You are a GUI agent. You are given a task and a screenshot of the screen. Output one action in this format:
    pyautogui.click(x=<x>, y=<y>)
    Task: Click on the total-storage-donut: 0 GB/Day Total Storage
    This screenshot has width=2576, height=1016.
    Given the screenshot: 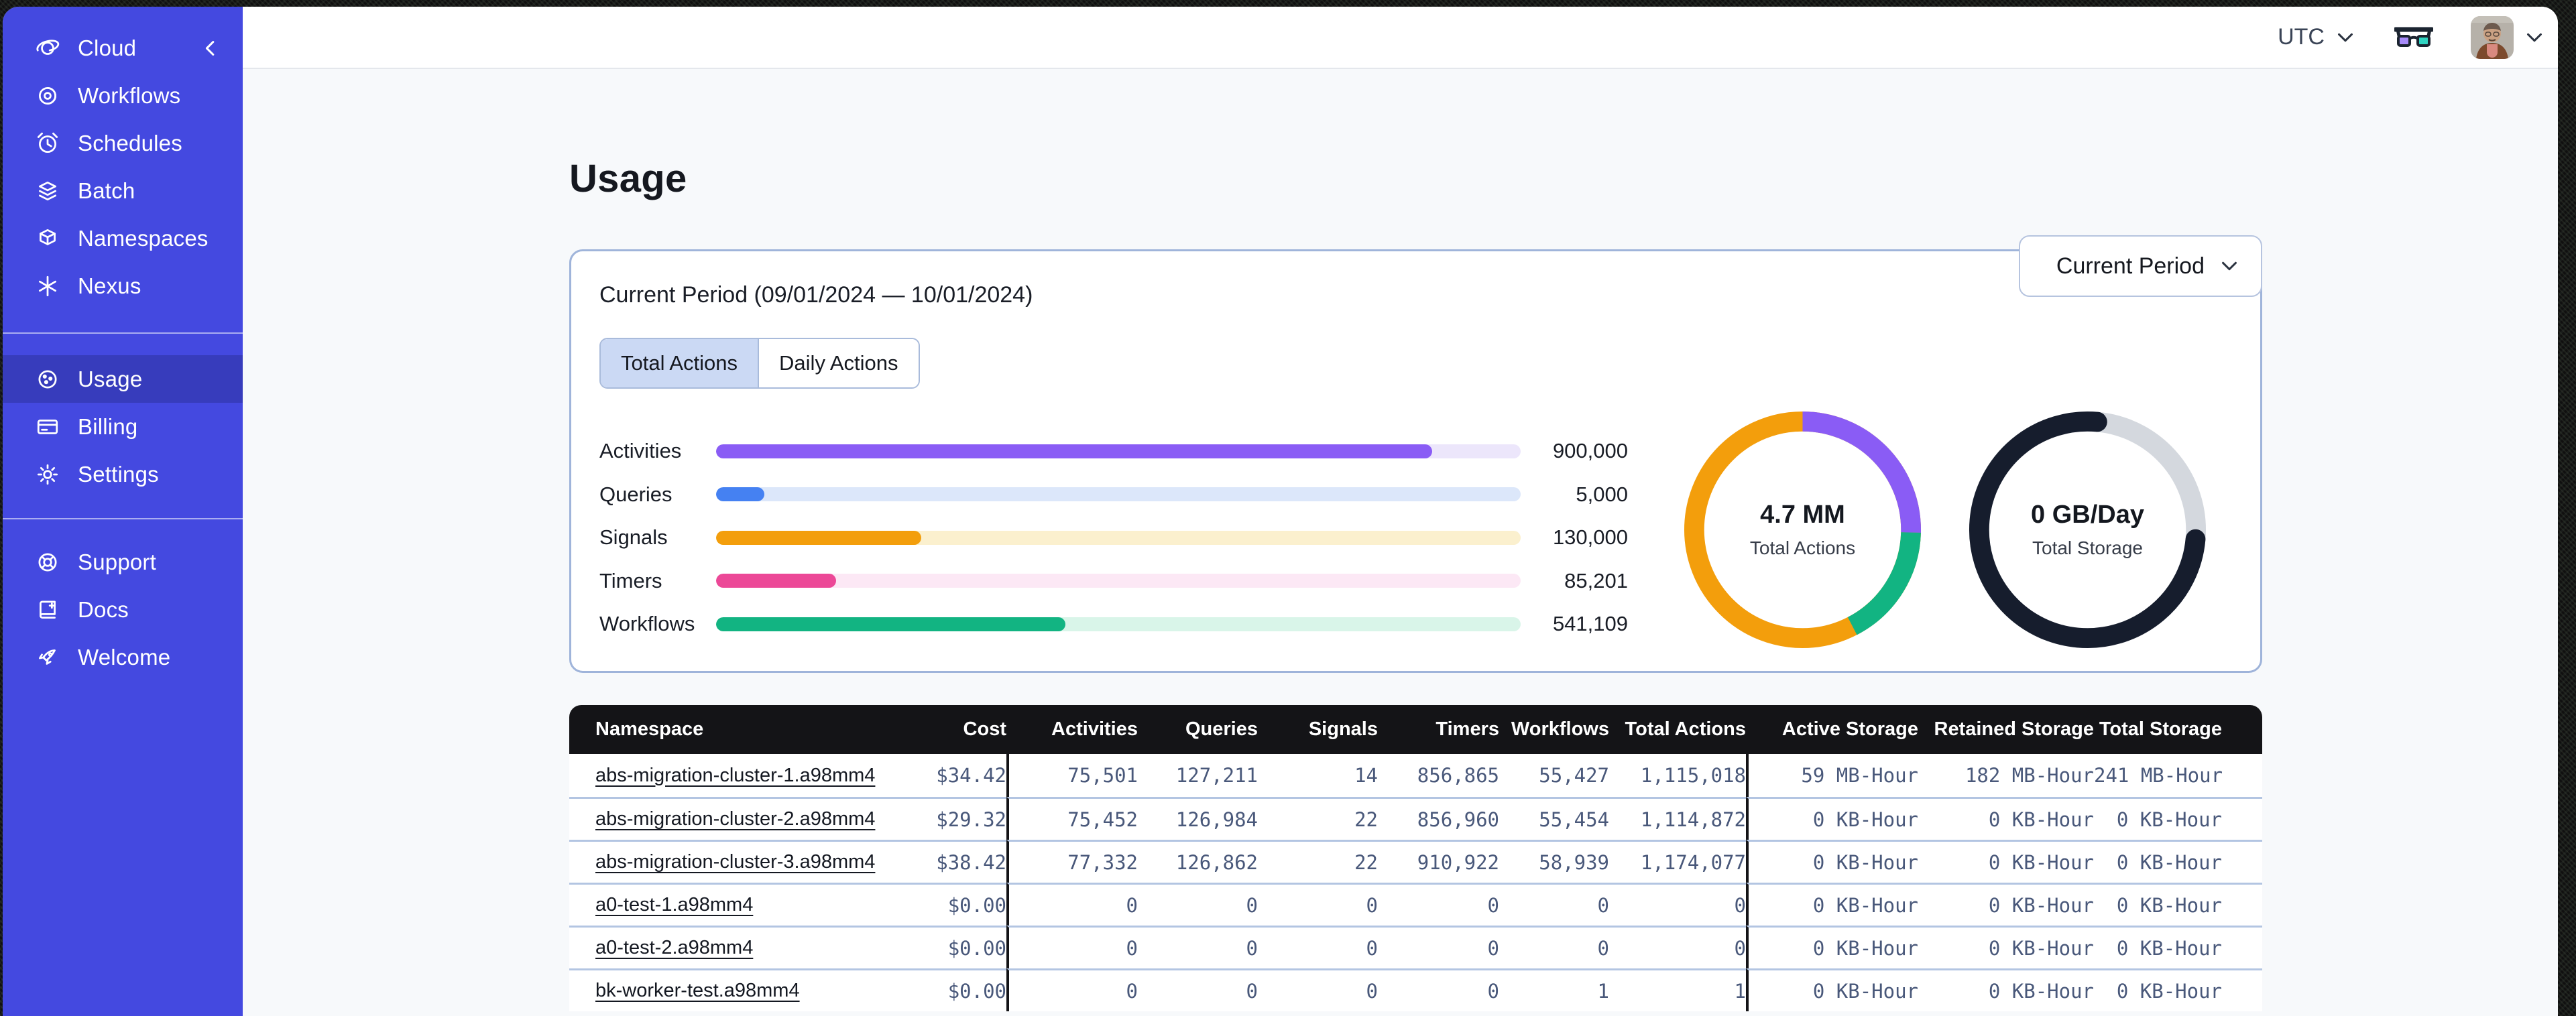 What is the action you would take?
    pyautogui.click(x=2087, y=529)
    